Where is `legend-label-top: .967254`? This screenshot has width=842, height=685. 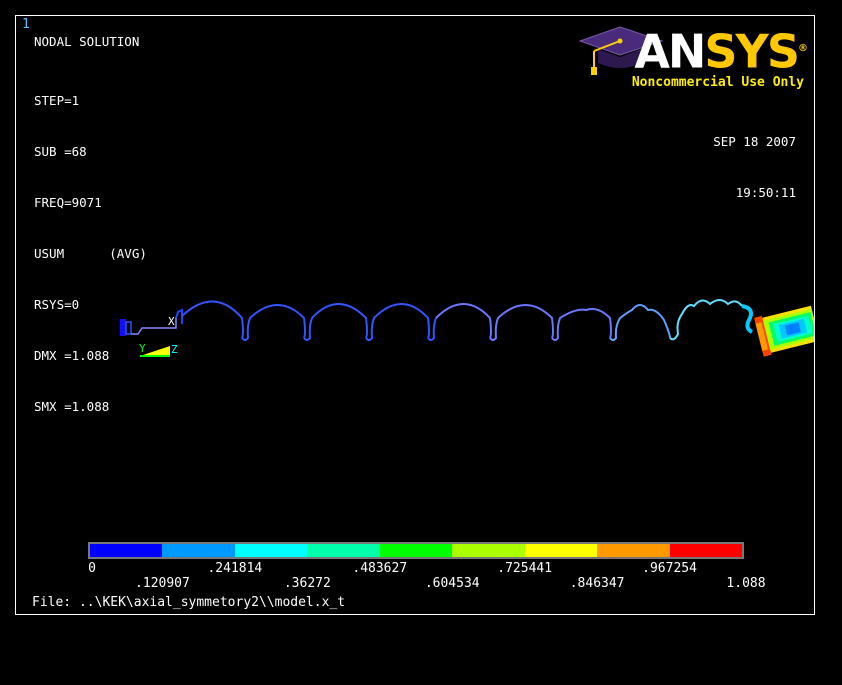 legend-label-top: .967254 is located at coordinates (669, 568).